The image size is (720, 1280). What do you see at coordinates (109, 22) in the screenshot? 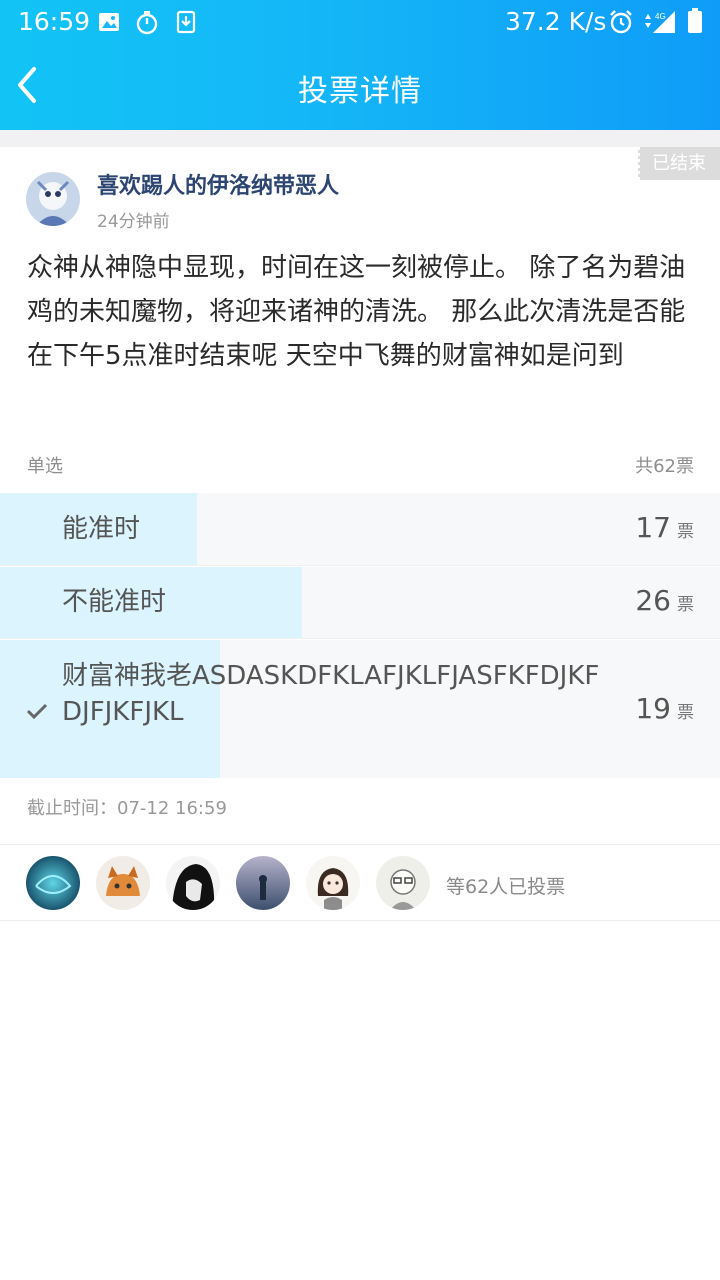
I see `image-icon` at bounding box center [109, 22].